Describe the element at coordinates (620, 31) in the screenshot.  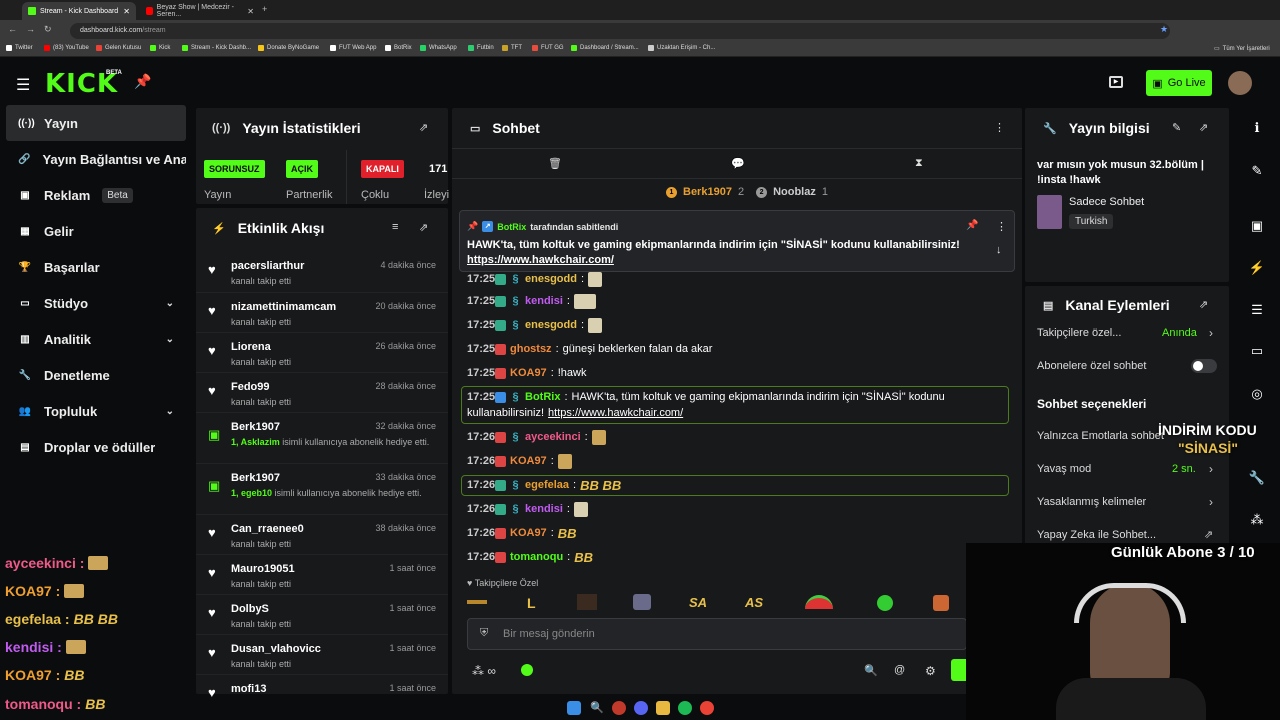
I see `url-input: dashboard.kick.com/stream` at that location.